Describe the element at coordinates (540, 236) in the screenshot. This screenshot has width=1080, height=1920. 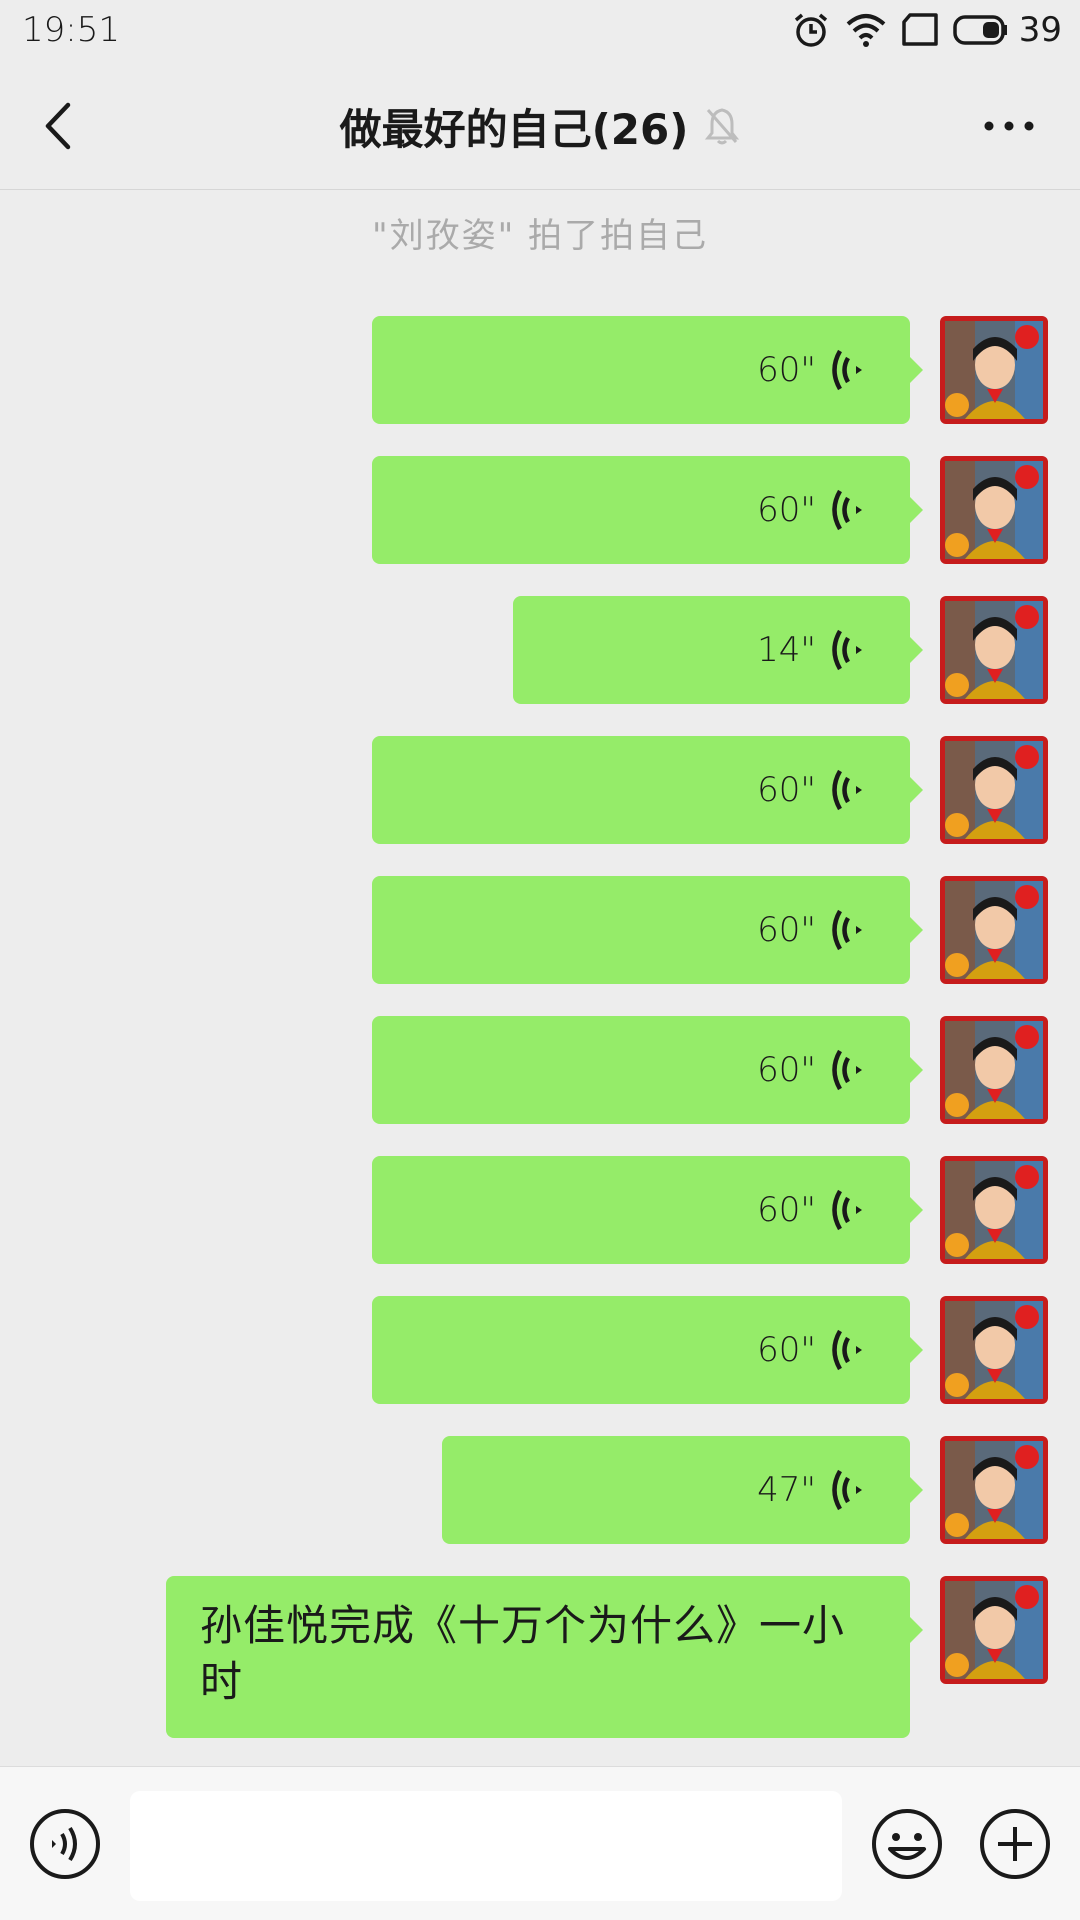
I see `system-notice: "刘孜姿" 拍了拍自己` at that location.